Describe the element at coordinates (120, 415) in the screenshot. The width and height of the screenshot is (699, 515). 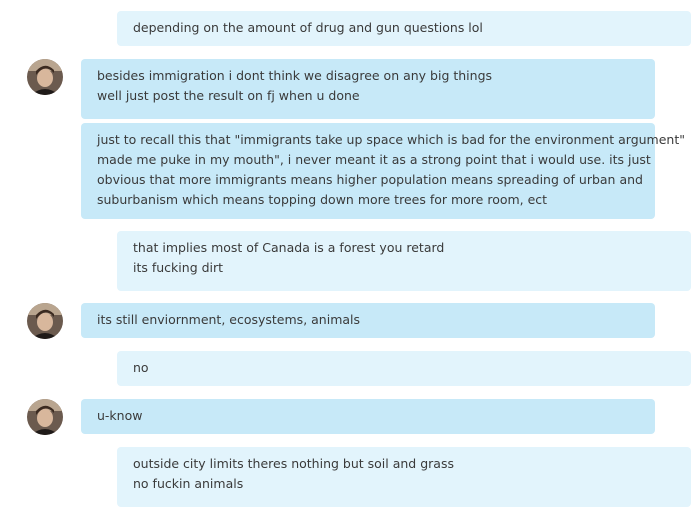
I see `message-text: u-know` at that location.